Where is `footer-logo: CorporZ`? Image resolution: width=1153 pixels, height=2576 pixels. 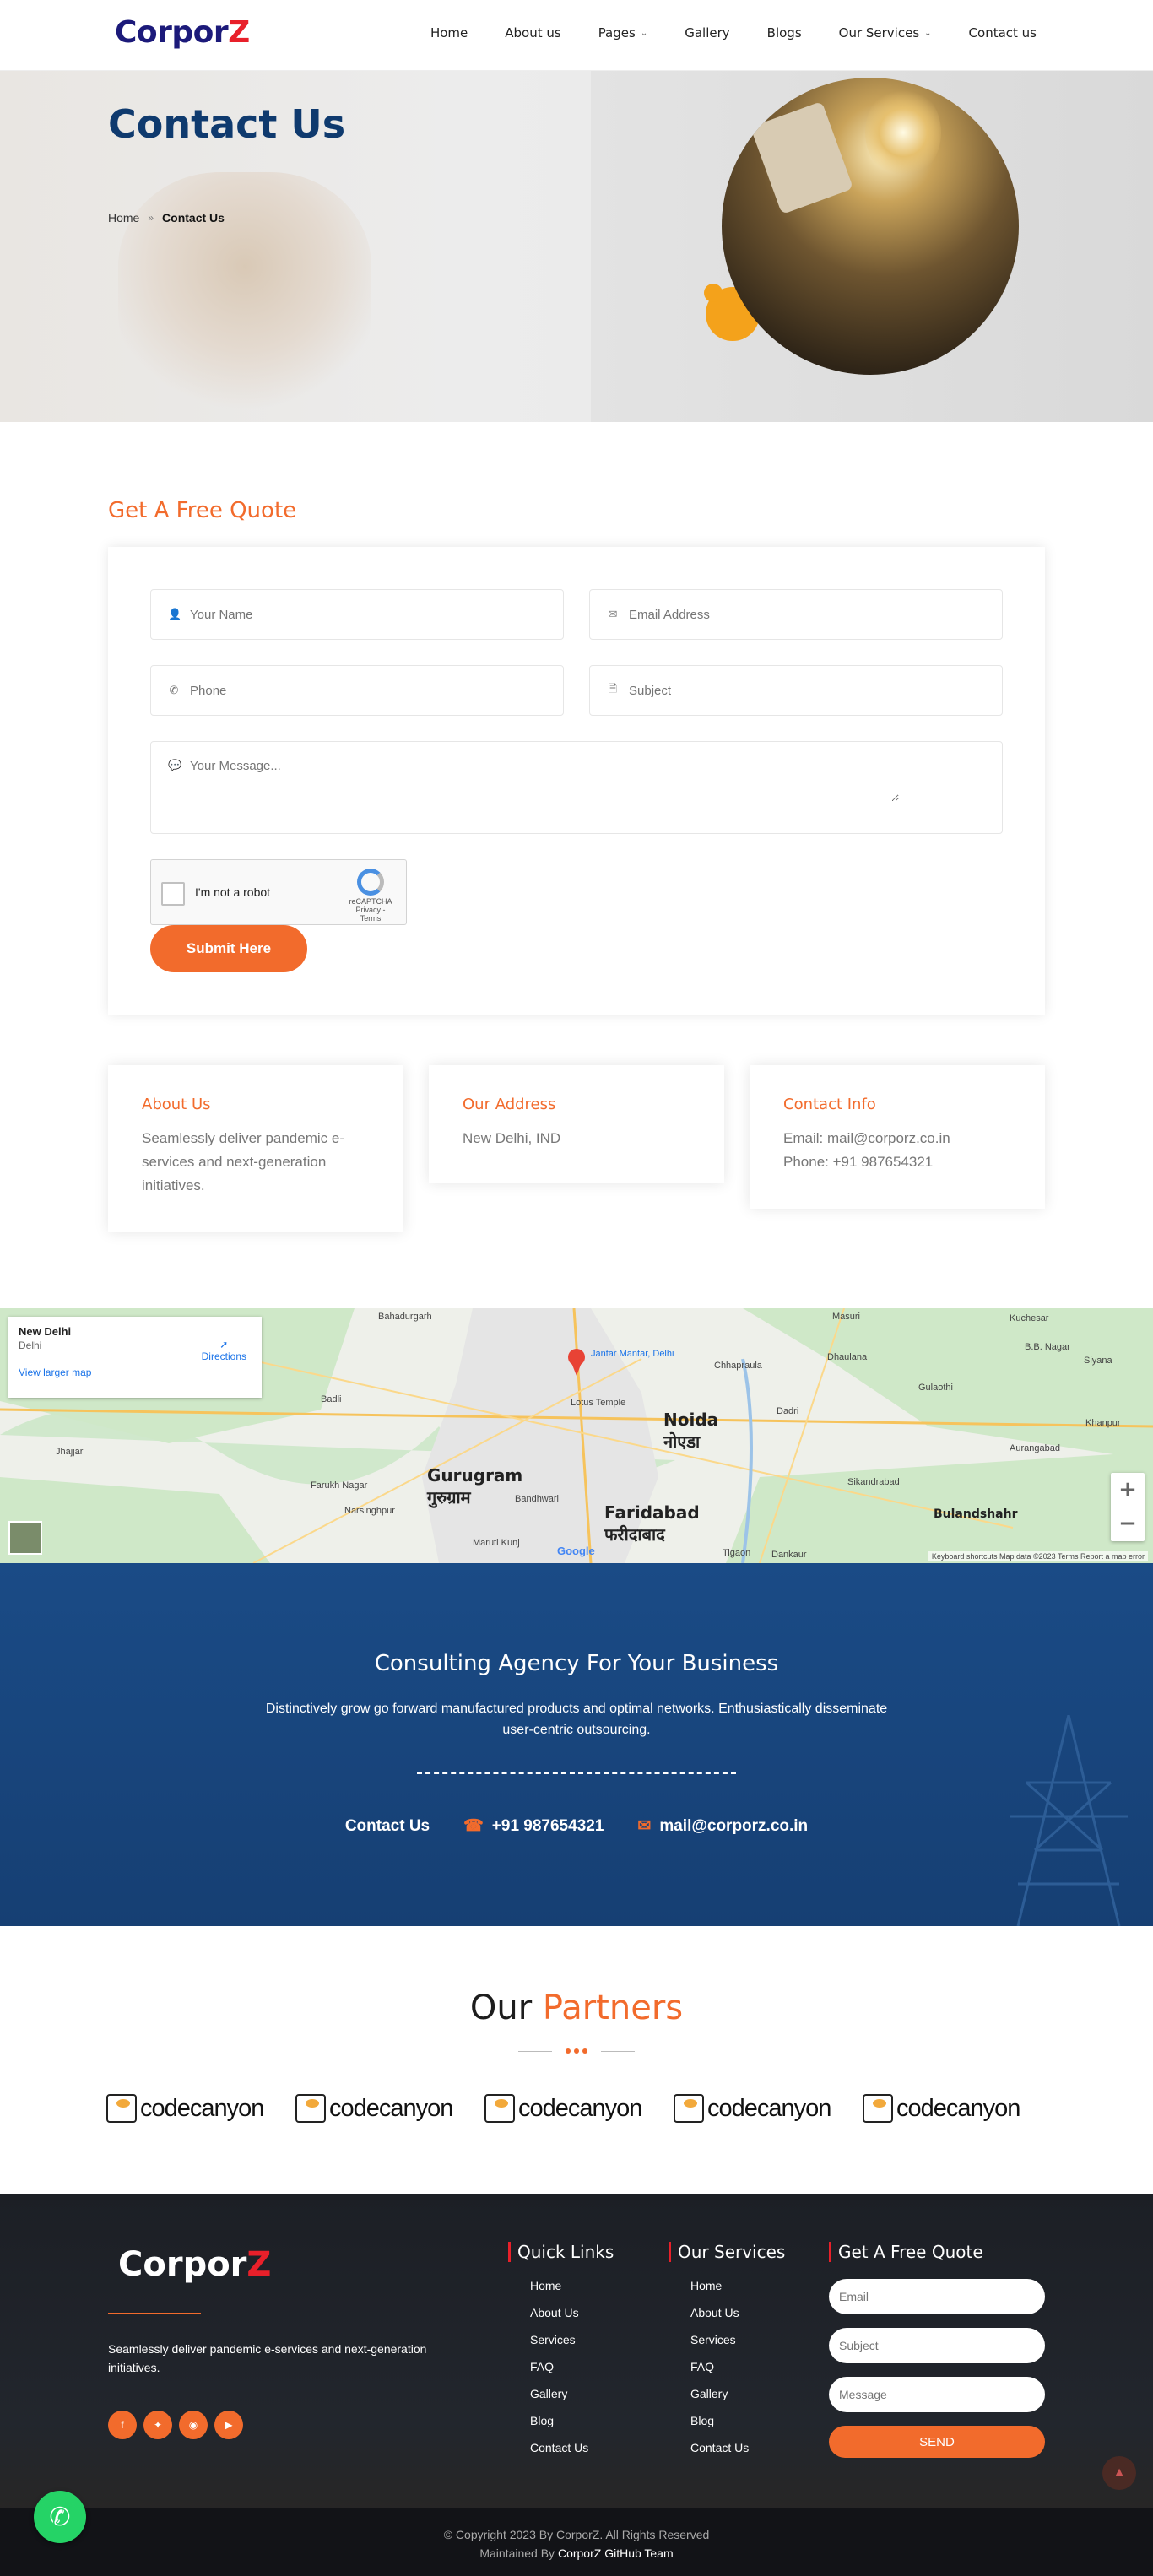
footer-logo: CorporZ is located at coordinates (194, 2264).